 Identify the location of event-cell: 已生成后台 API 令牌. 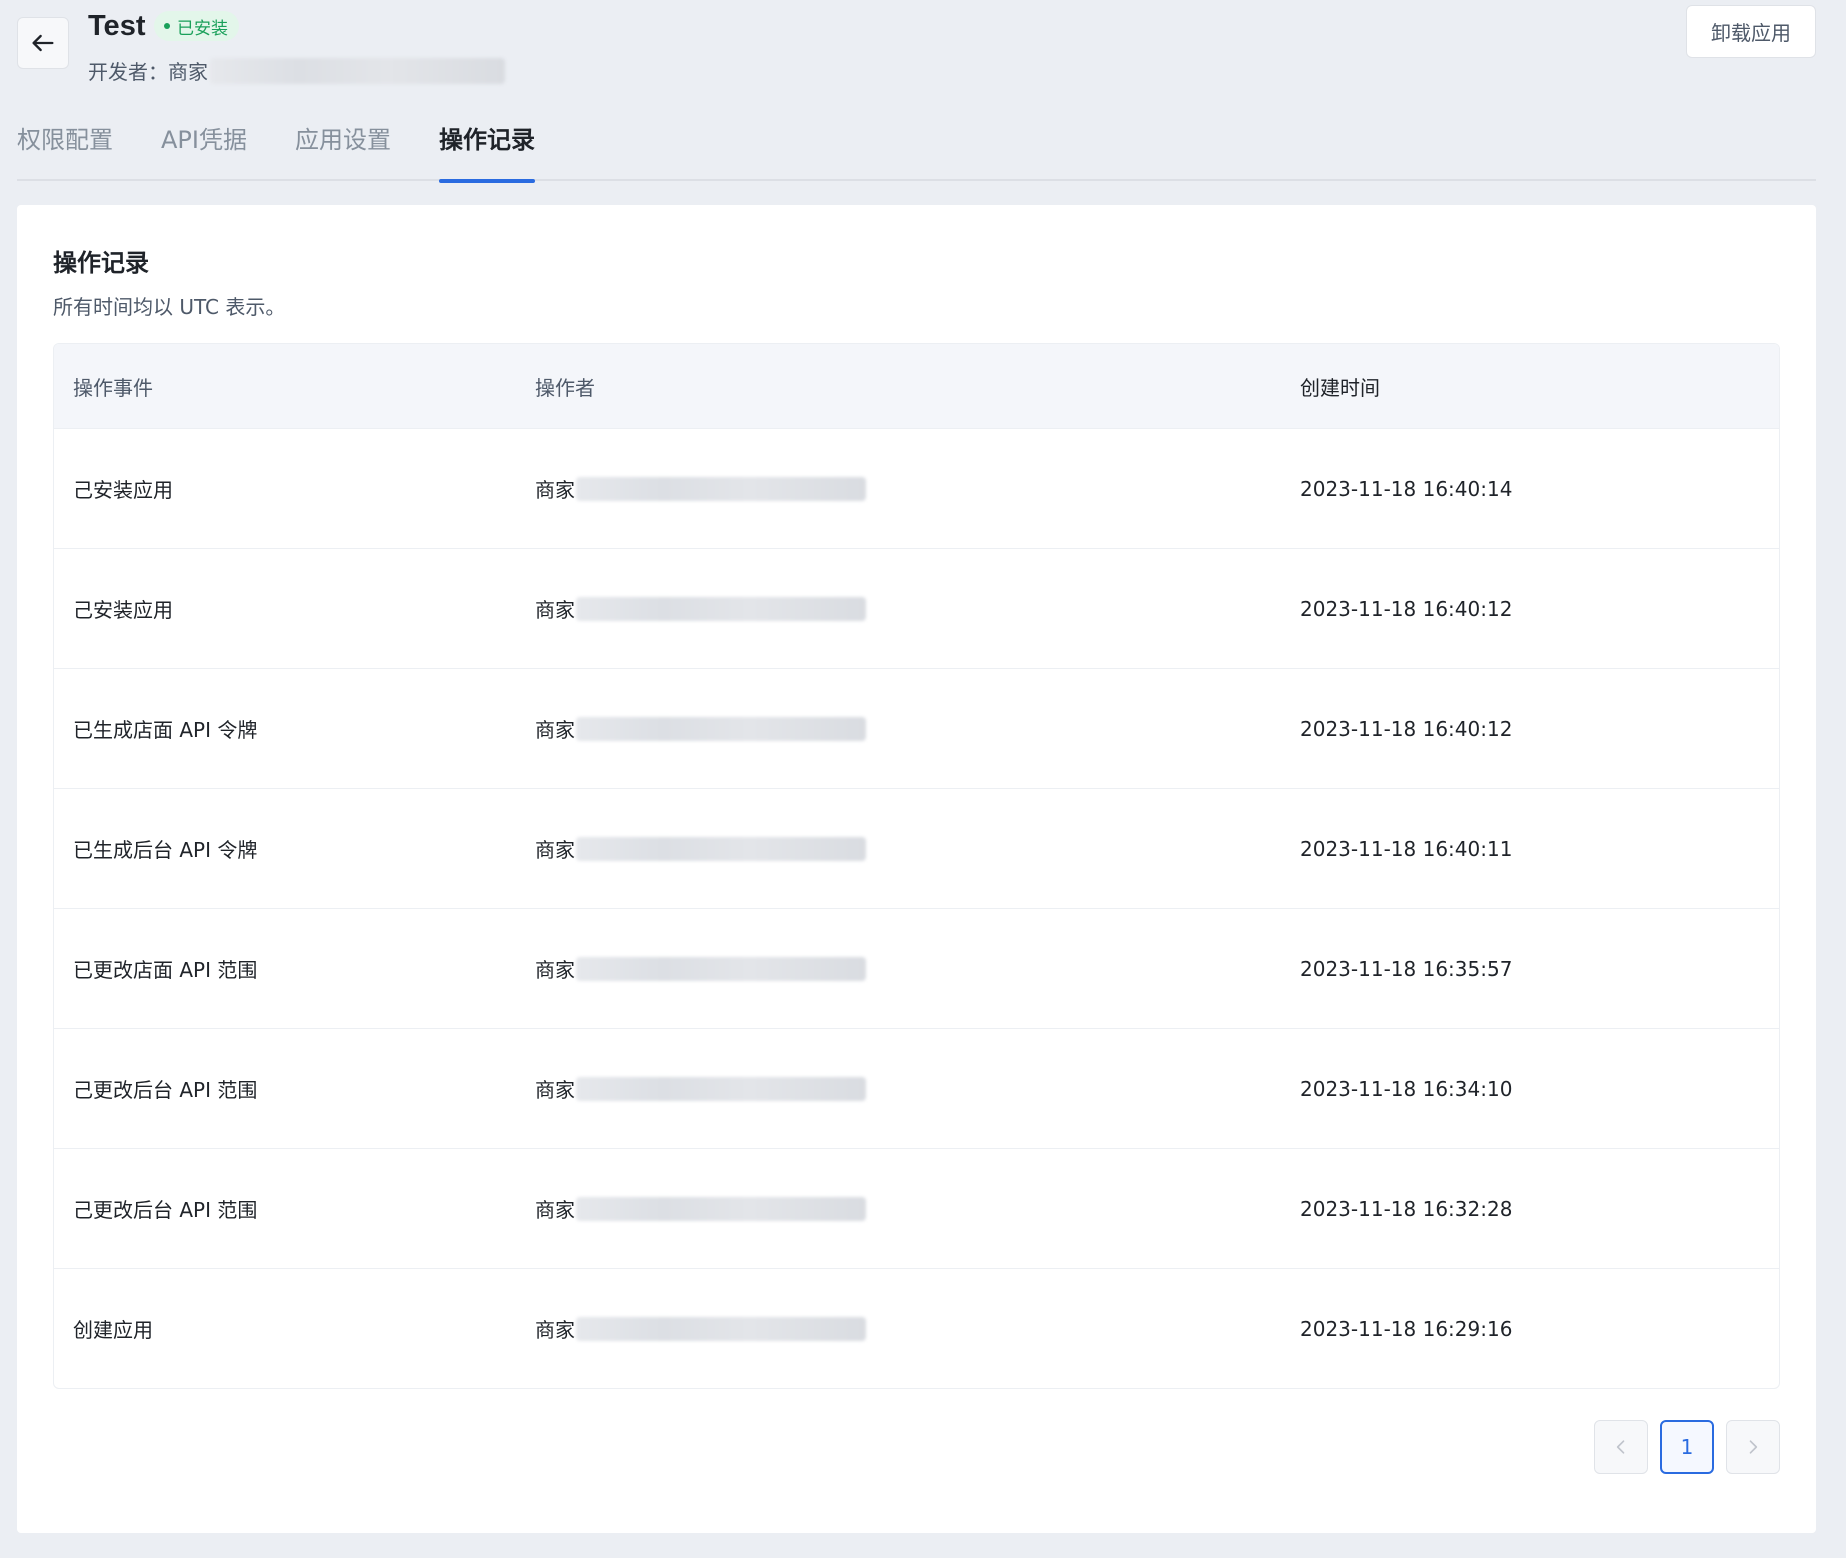
(165, 850).